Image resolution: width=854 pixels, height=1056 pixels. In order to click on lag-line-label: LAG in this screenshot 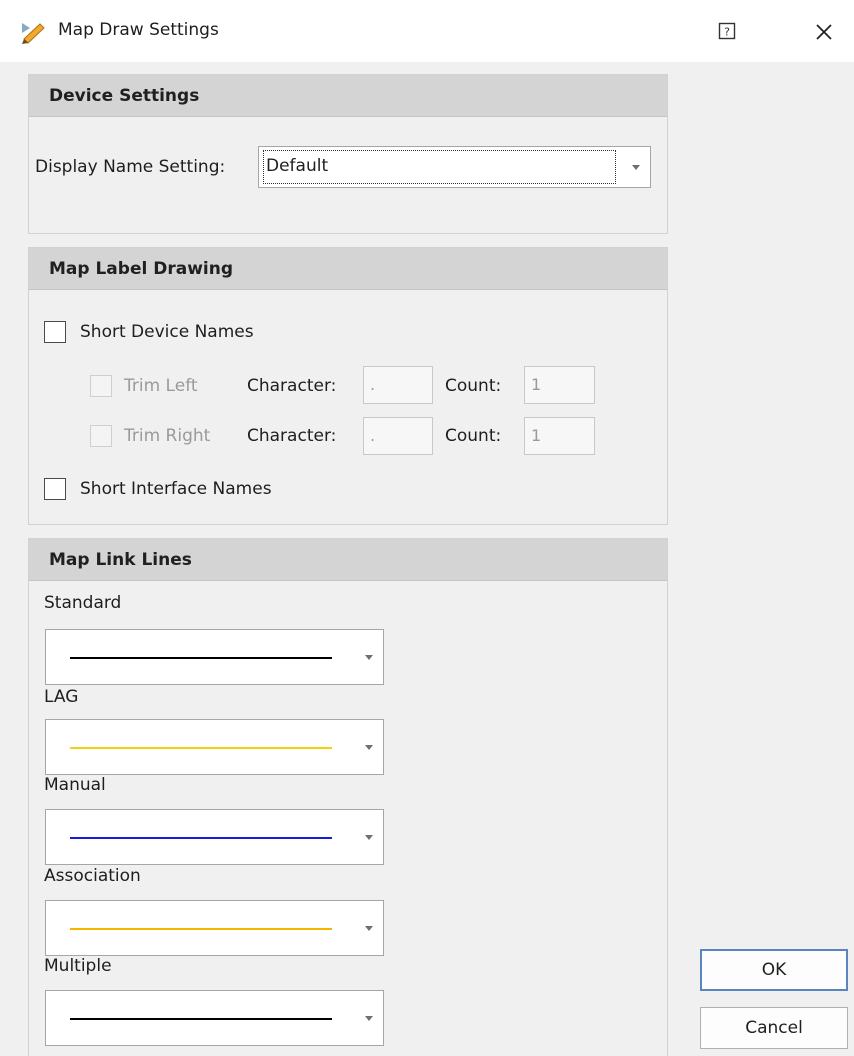, I will do `click(61, 697)`.